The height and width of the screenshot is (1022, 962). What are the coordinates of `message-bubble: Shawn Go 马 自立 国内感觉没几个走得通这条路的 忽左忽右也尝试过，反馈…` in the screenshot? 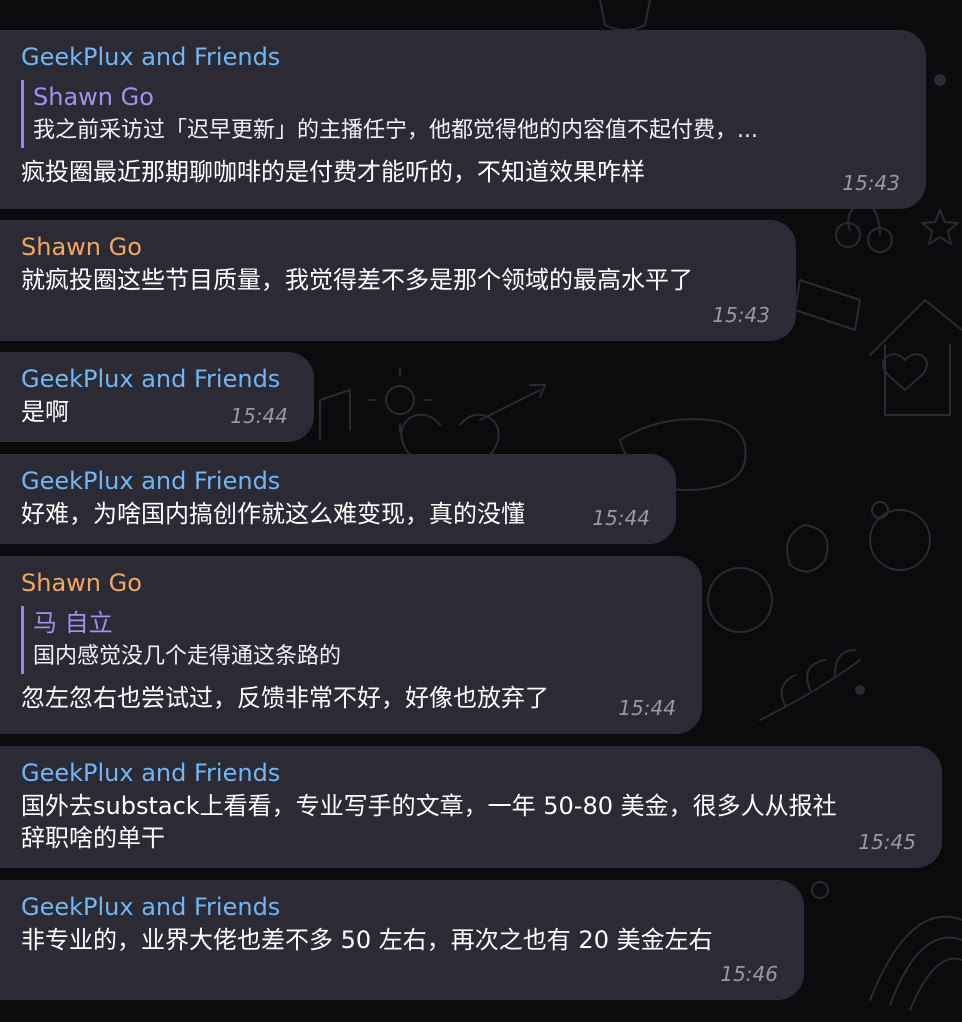 It's located at (351, 645).